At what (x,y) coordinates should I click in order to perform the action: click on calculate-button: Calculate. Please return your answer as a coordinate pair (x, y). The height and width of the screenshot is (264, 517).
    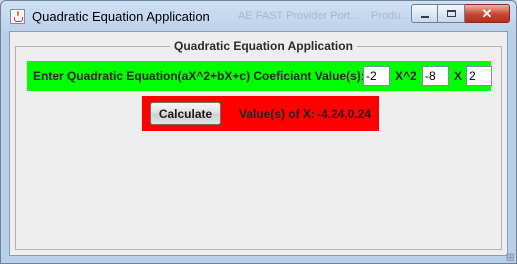
    Looking at the image, I should click on (185, 113).